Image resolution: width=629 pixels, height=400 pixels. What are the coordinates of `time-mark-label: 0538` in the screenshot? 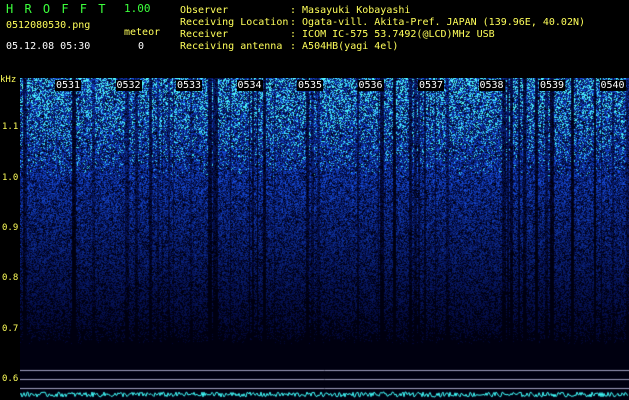 It's located at (491, 85).